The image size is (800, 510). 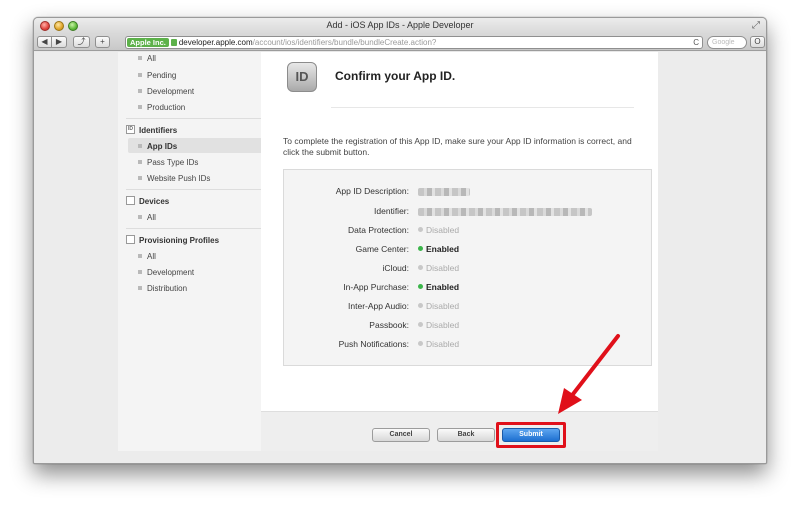 I want to click on new-tab-button: +, so click(x=102, y=42).